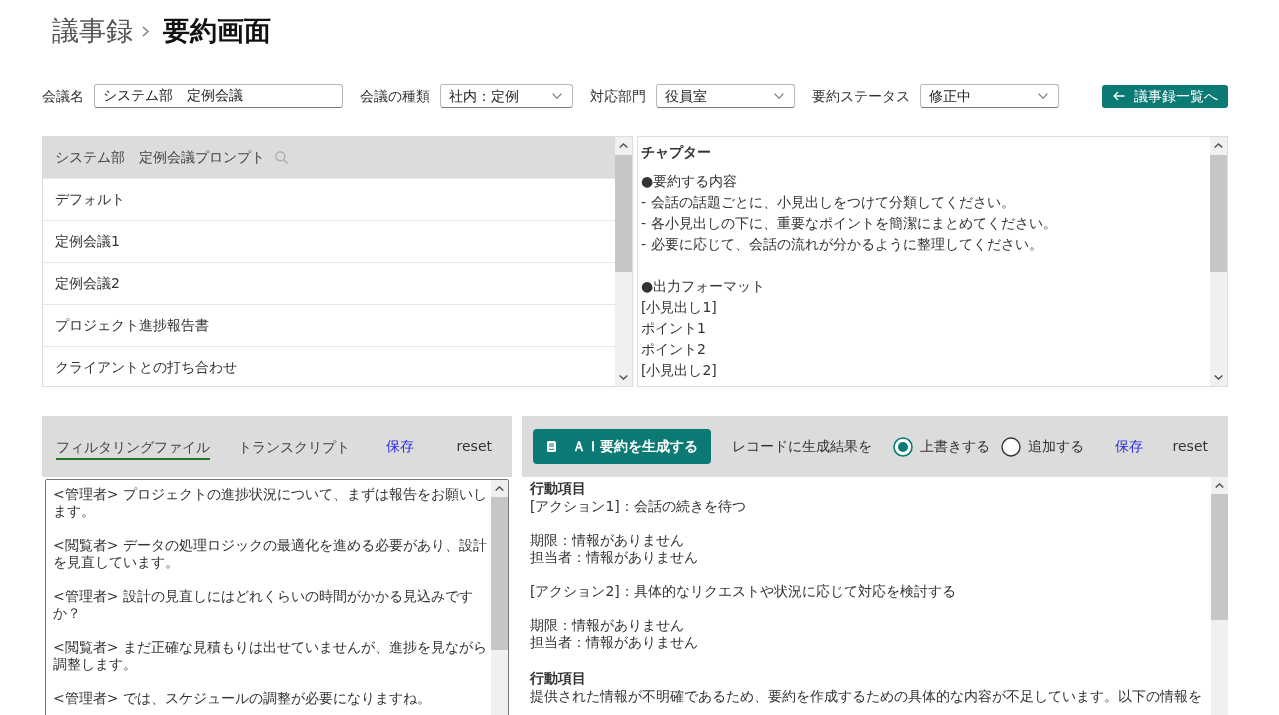 The image size is (1279, 715). Describe the element at coordinates (395, 96) in the screenshot. I see `field-label: 会議の種類` at that location.